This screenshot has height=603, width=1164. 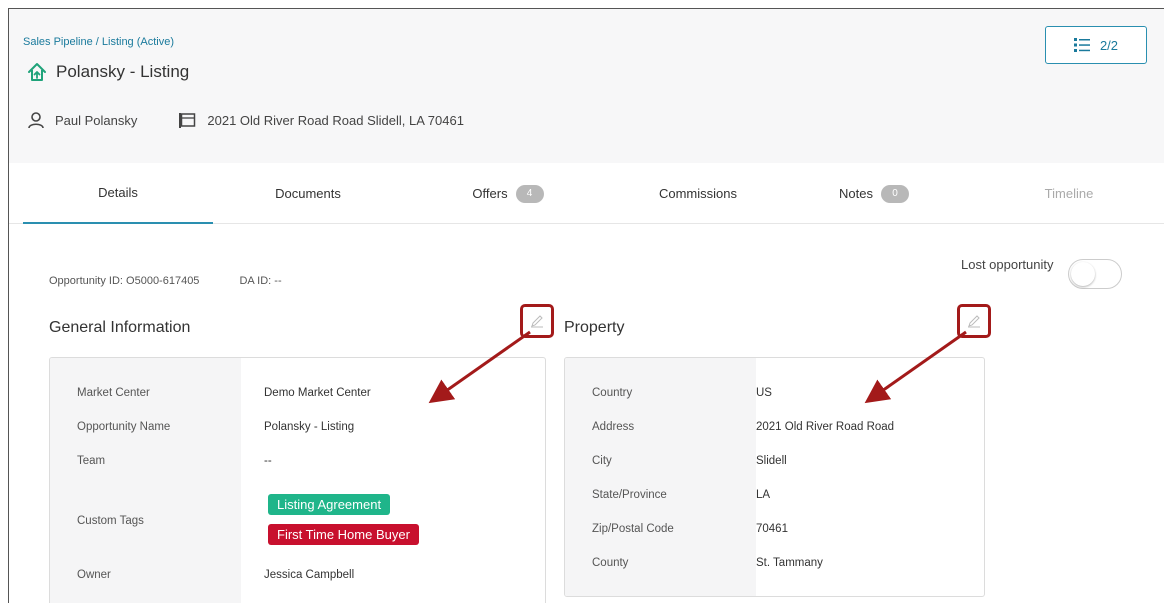 I want to click on label-zip: Zip/Postal Code, so click(x=633, y=529).